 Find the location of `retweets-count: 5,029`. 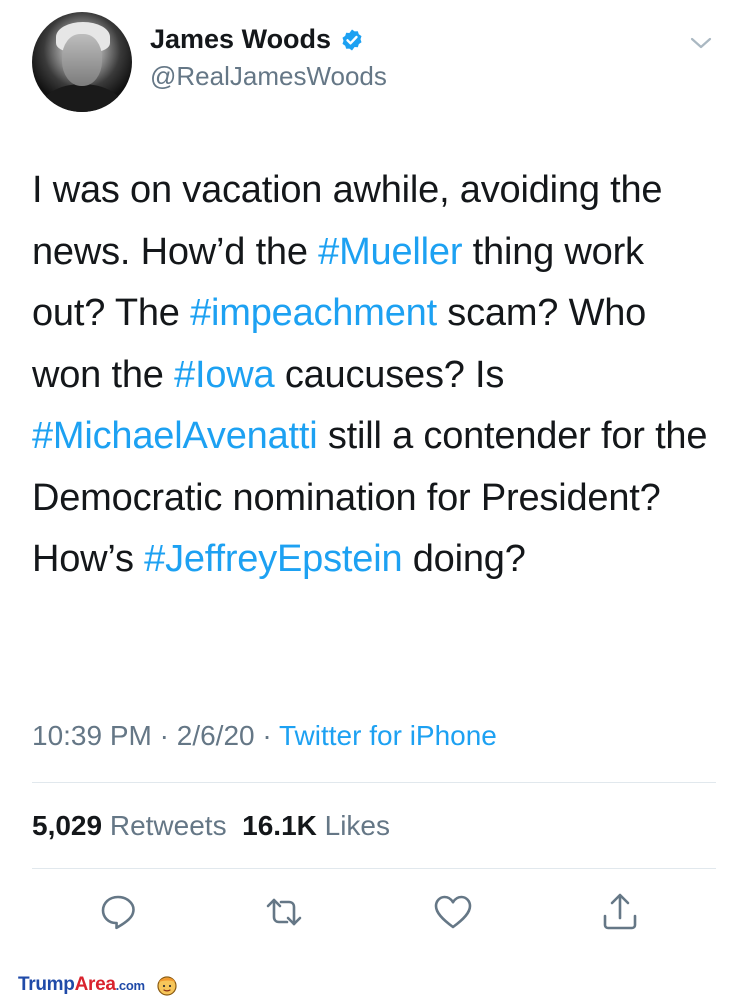

retweets-count: 5,029 is located at coordinates (67, 825).